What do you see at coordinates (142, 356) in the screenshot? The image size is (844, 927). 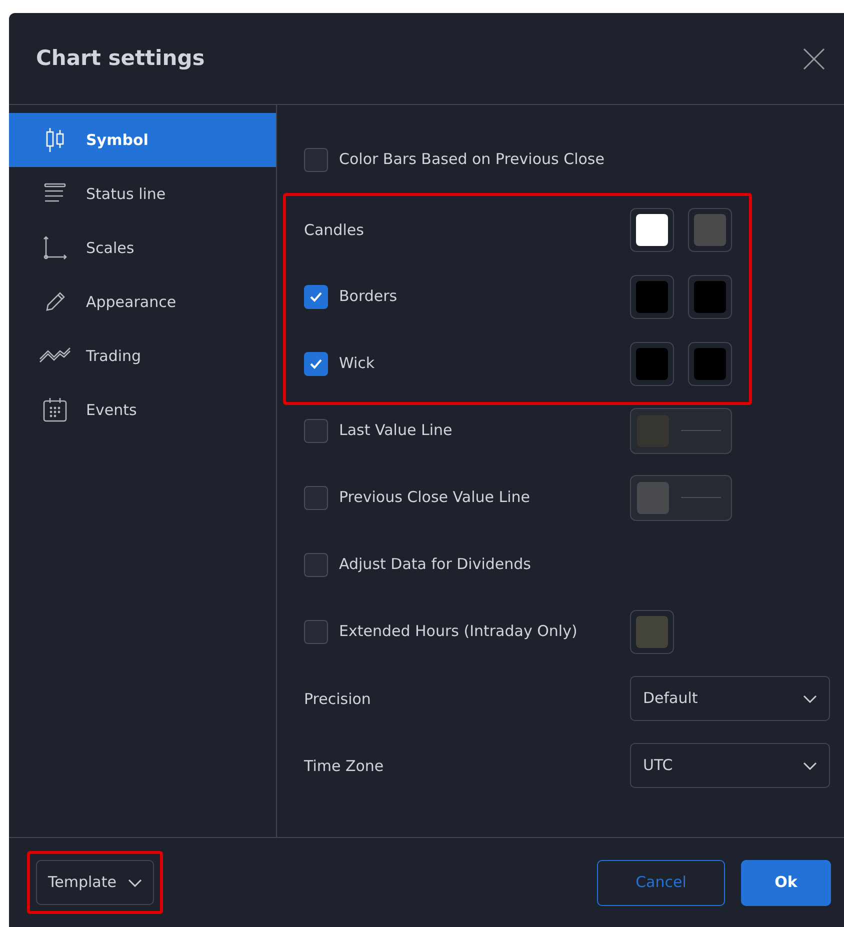 I see `sidebar-item: Trading` at bounding box center [142, 356].